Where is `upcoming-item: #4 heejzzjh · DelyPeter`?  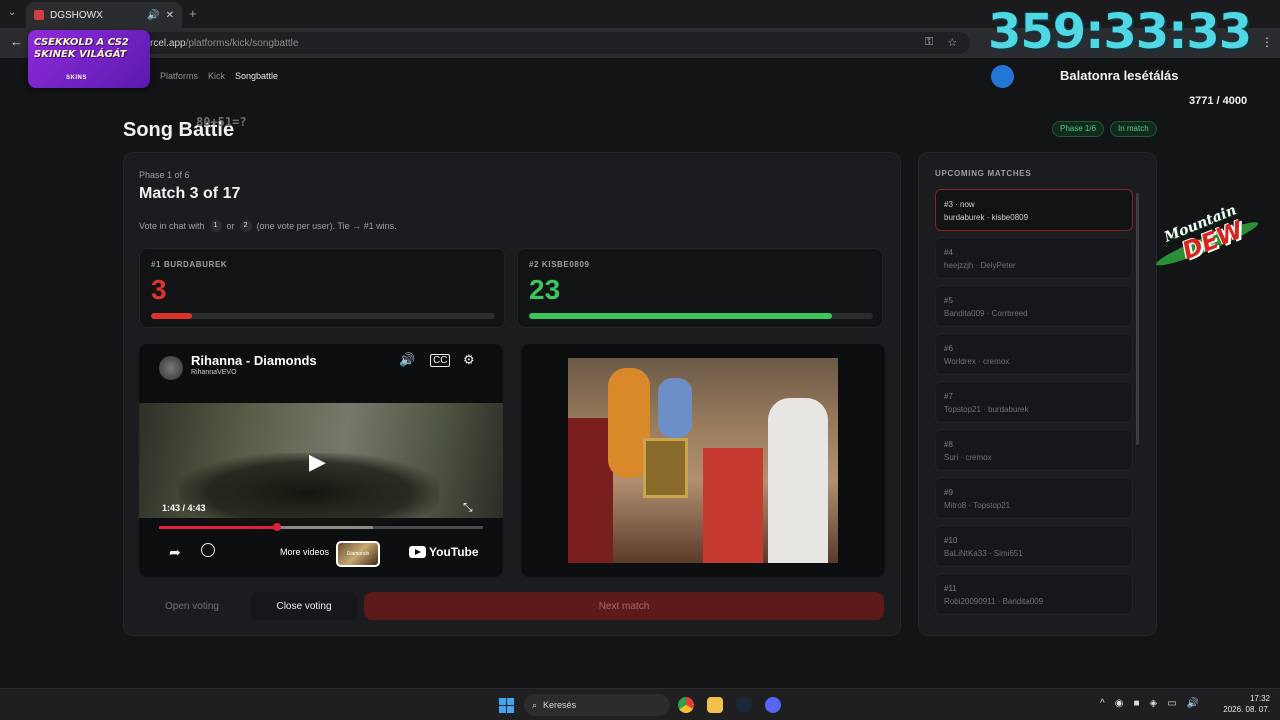
upcoming-item: #4 heejzzjh · DelyPeter is located at coordinates (1034, 258).